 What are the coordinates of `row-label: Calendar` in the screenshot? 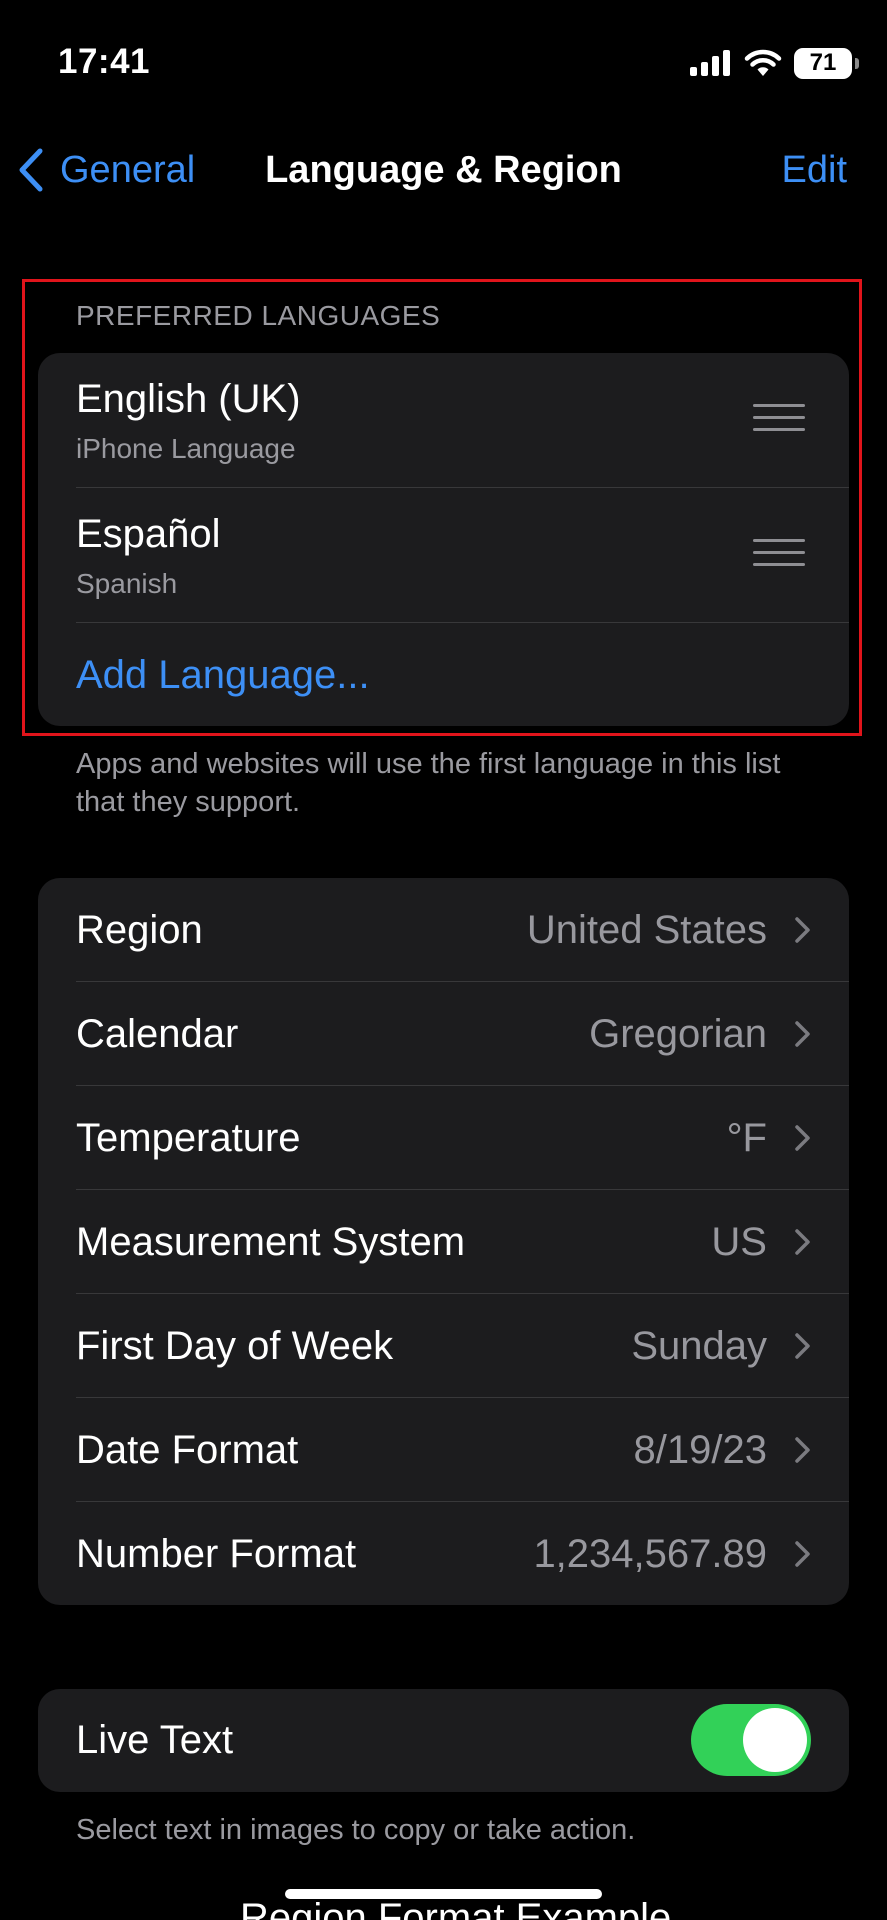 It's located at (157, 1034).